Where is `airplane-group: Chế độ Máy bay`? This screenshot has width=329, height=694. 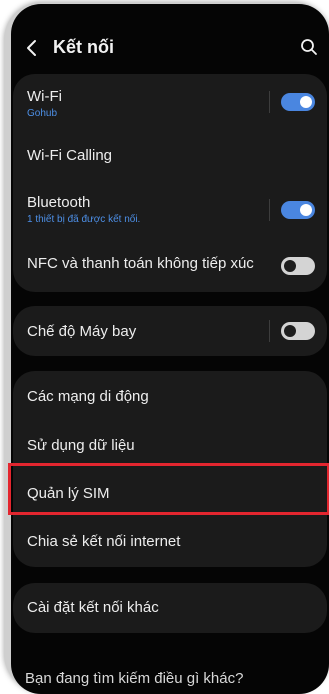
airplane-group: Chế độ Máy bay is located at coordinates (170, 331).